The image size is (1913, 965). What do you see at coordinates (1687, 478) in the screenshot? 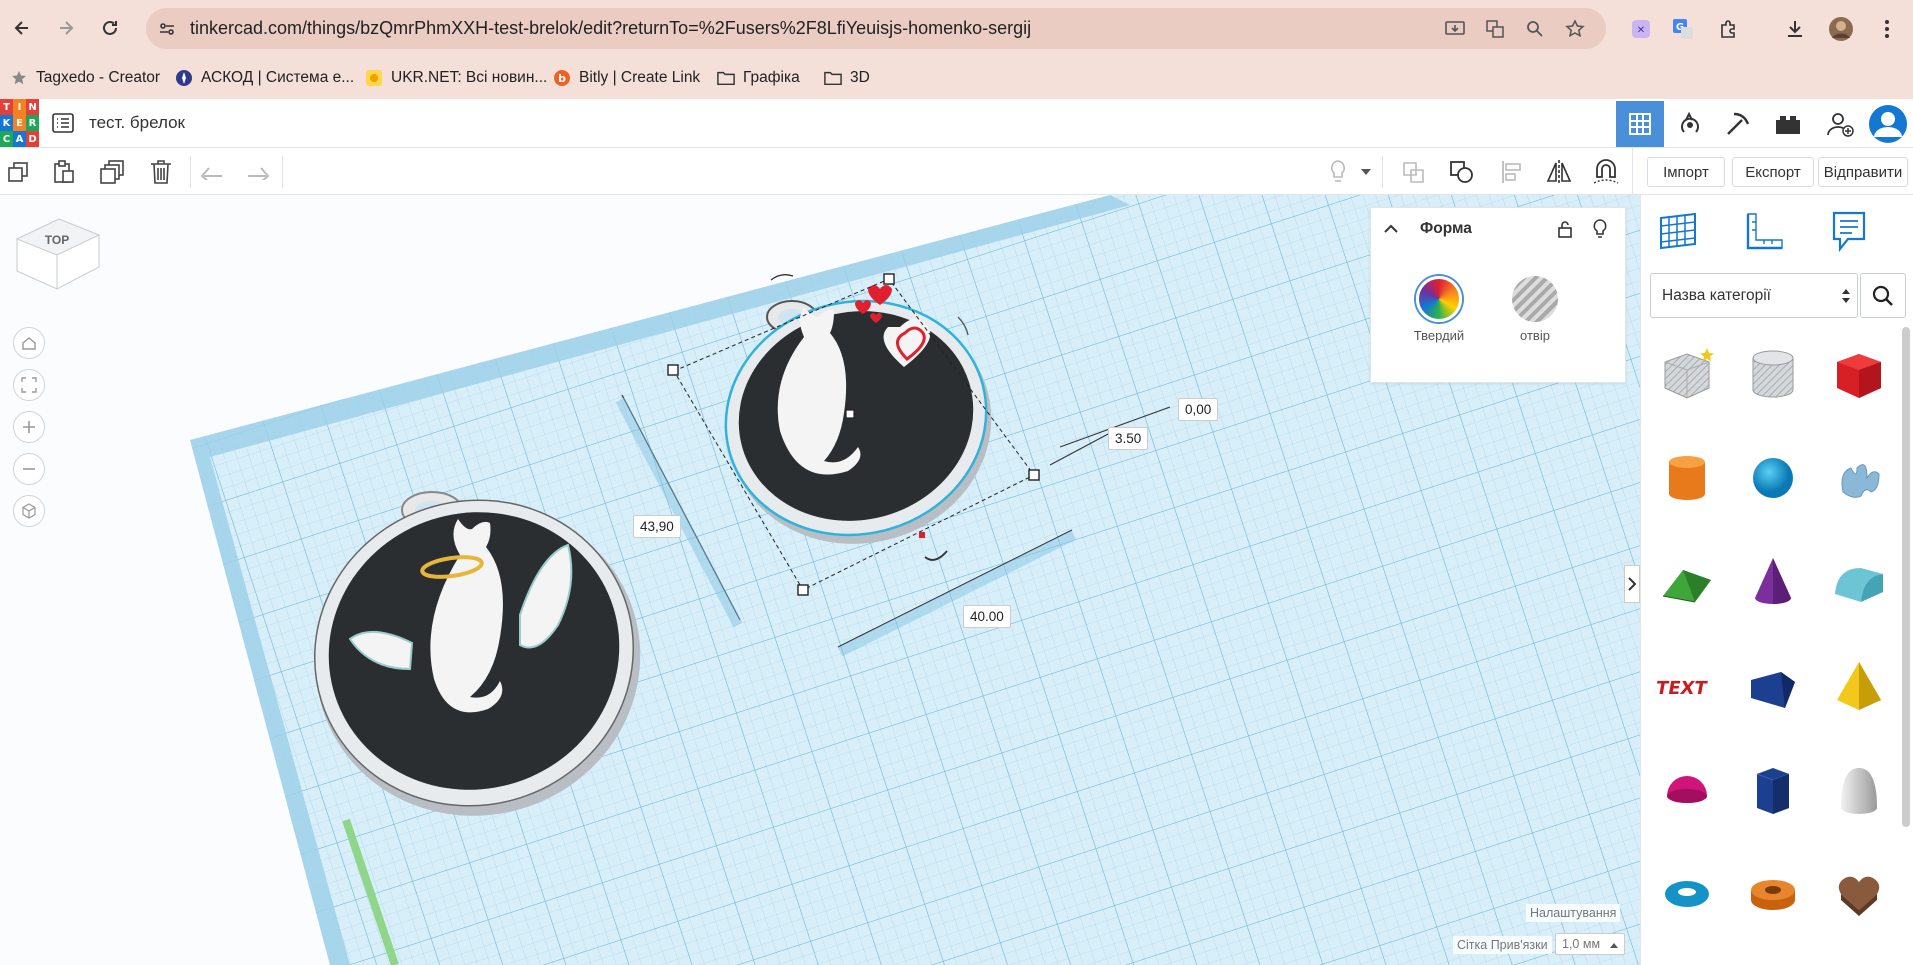
I see `shape-cylinder` at bounding box center [1687, 478].